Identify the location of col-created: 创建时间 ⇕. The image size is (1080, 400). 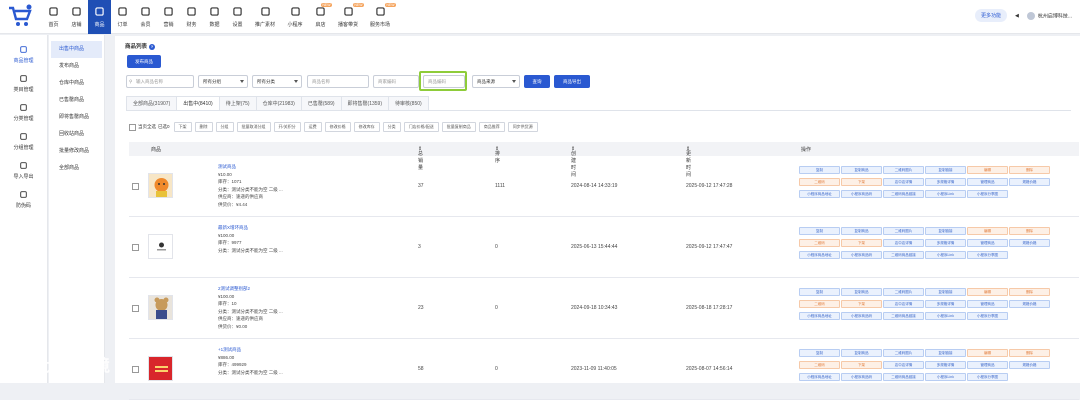
(573, 162).